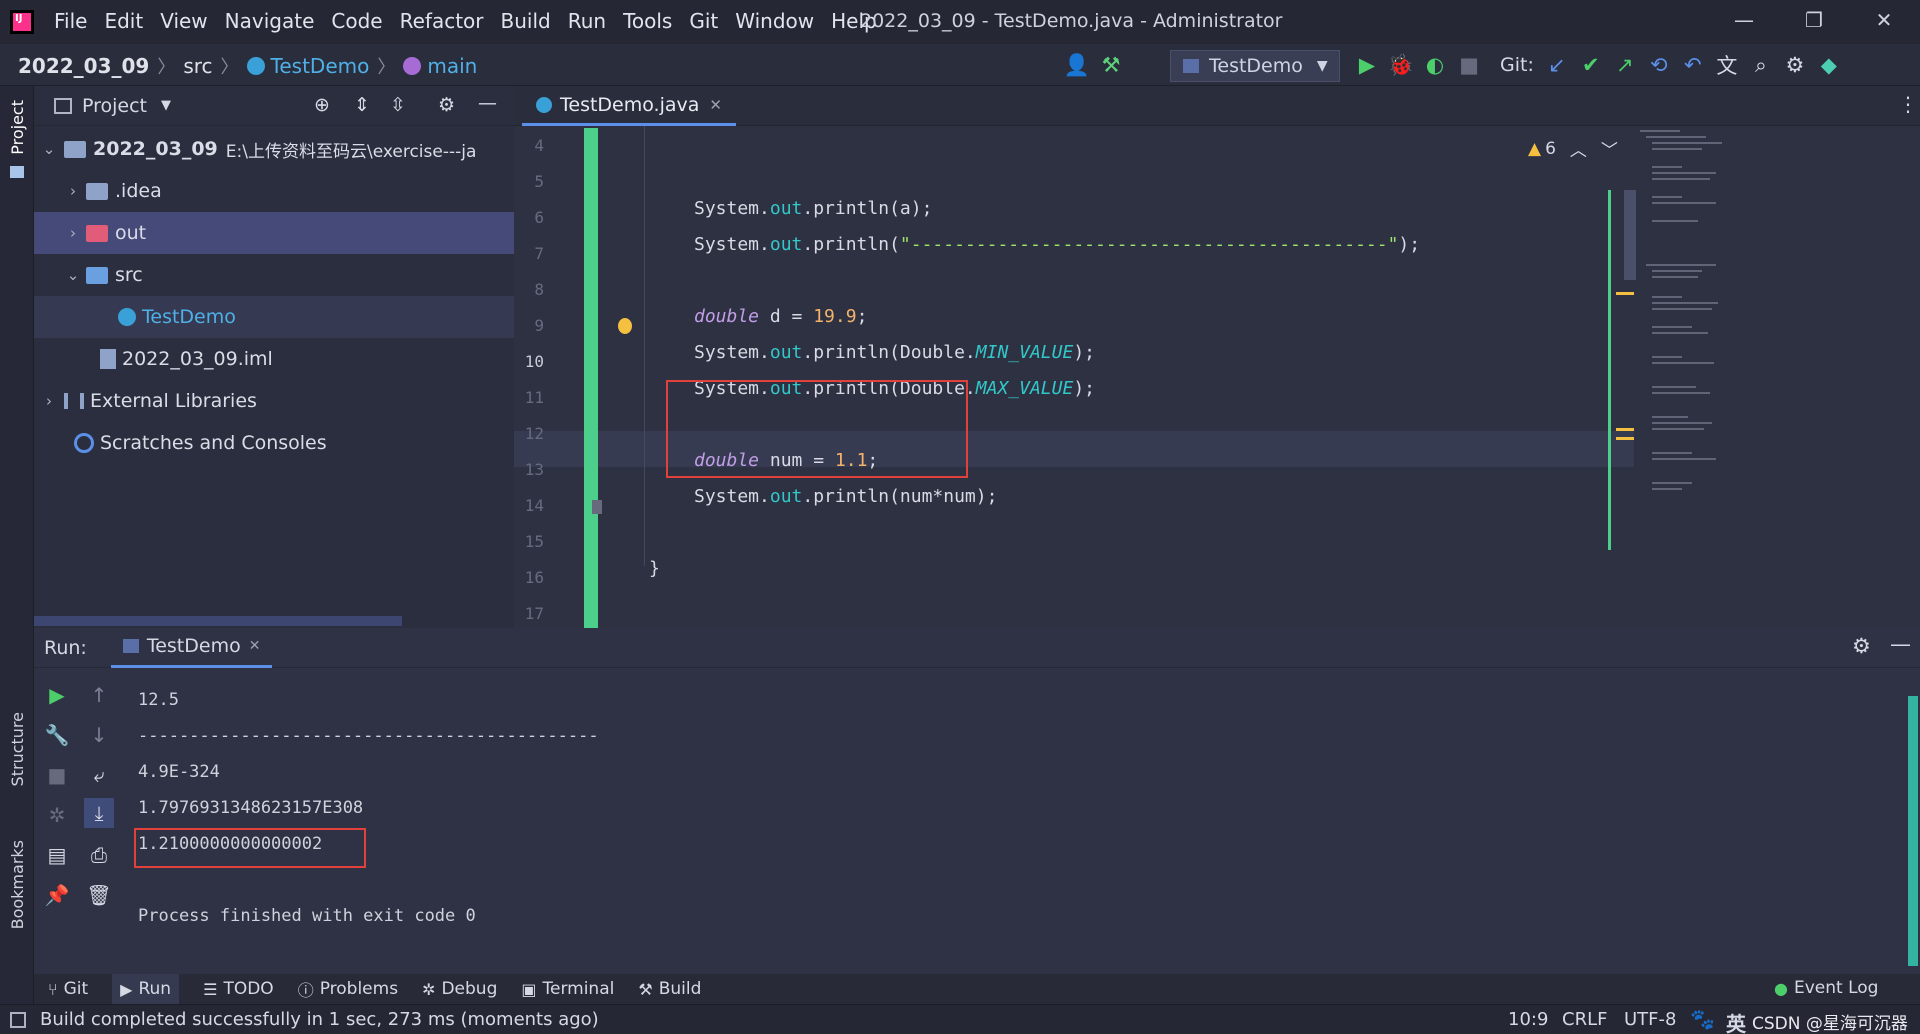 The height and width of the screenshot is (1034, 1920). Describe the element at coordinates (166, 105) in the screenshot. I see `dropdown-arrow-icon: ▼` at that location.